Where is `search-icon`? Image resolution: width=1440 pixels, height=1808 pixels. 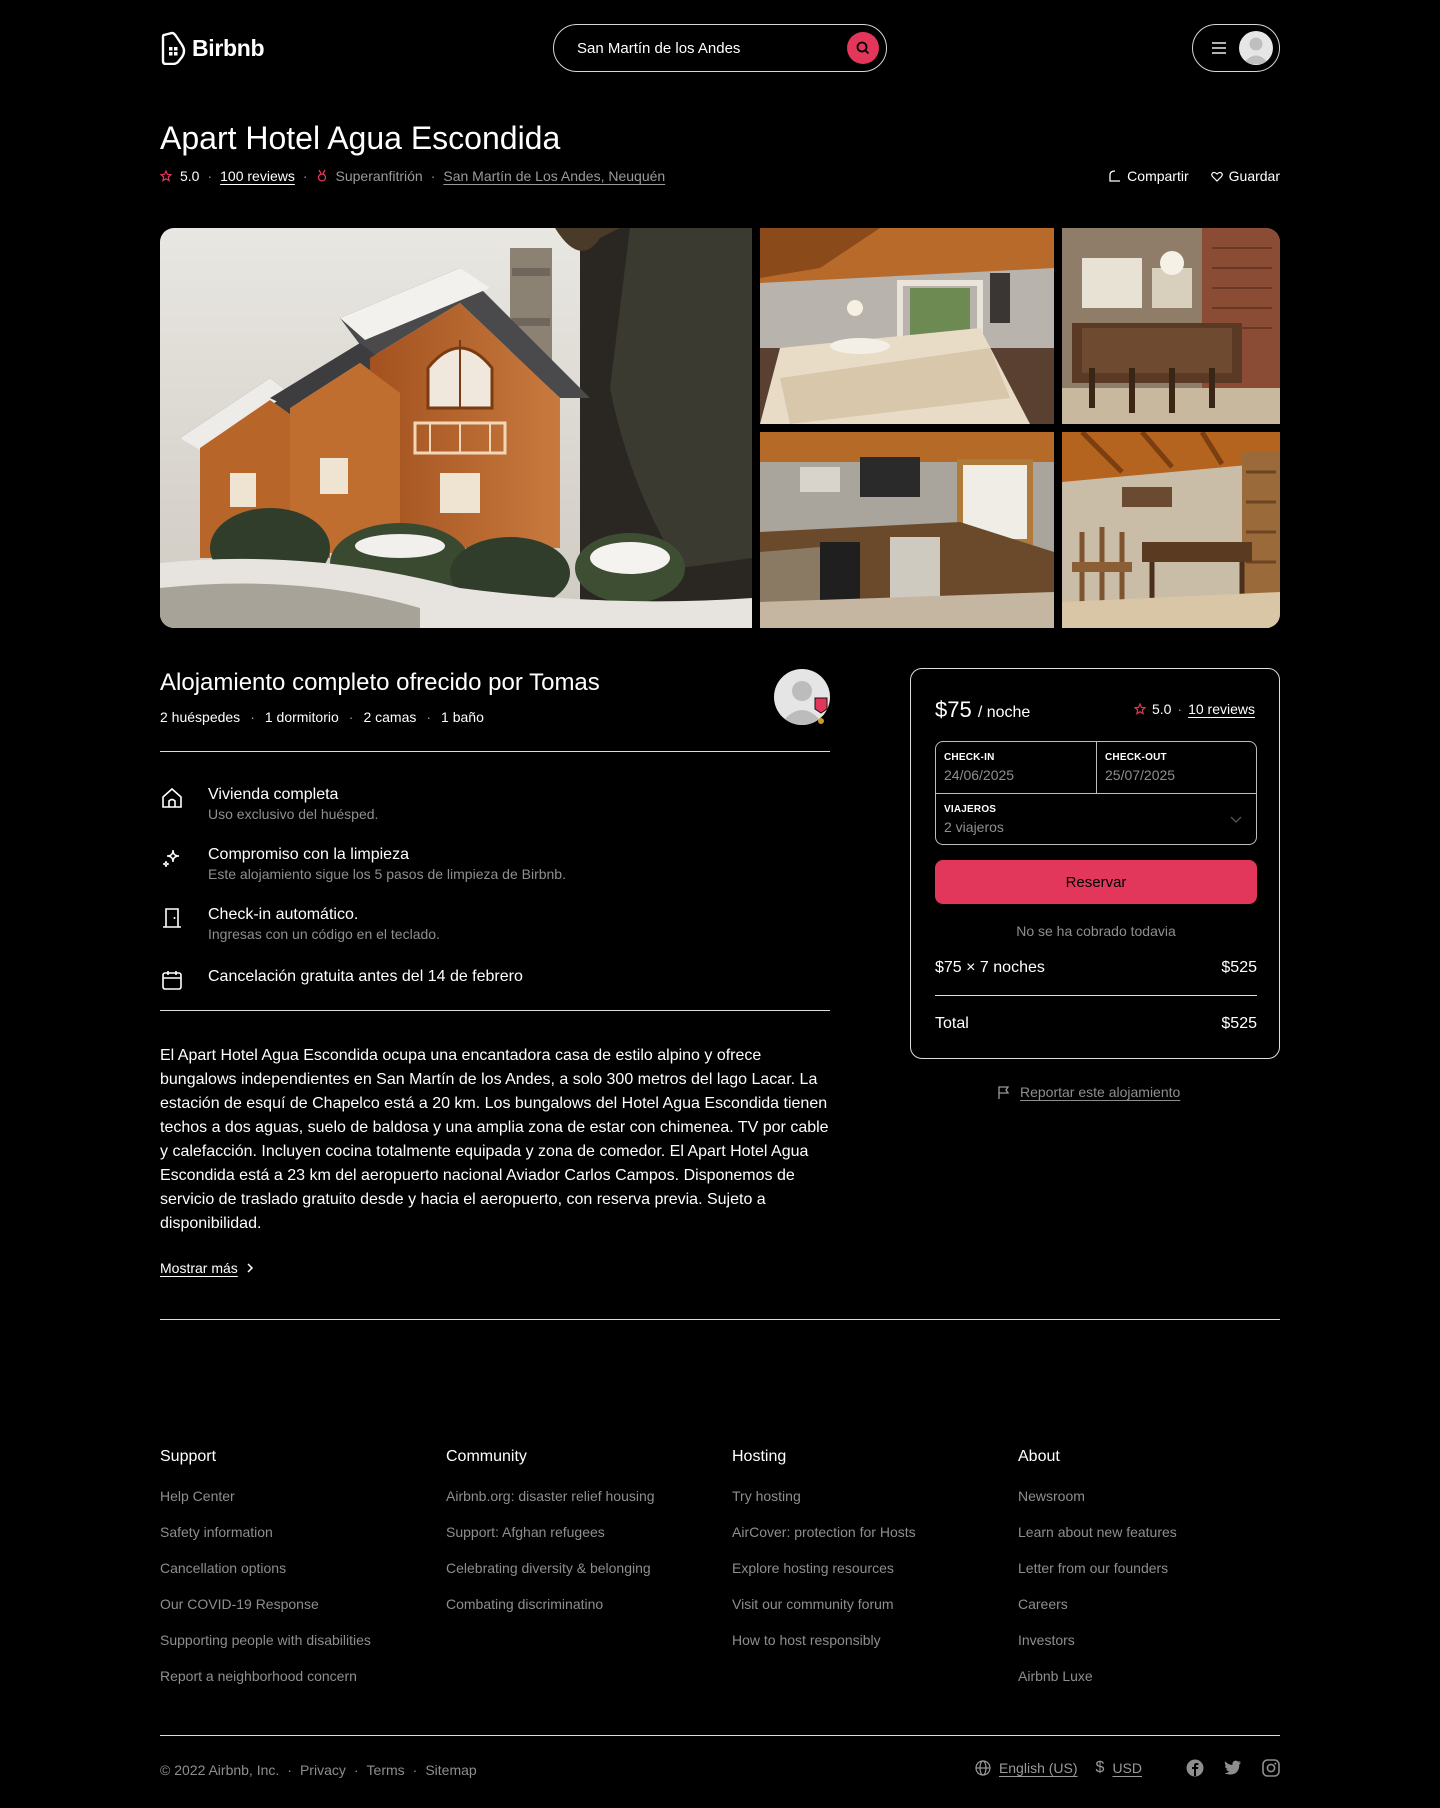
search-icon is located at coordinates (863, 48).